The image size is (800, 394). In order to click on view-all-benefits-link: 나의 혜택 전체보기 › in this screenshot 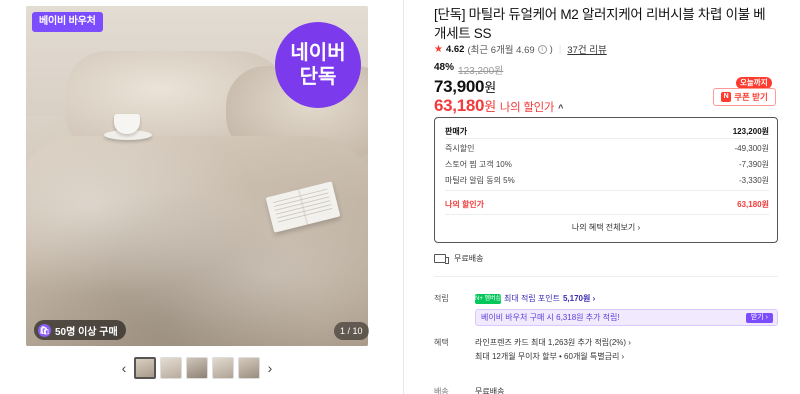, I will do `click(606, 227)`.